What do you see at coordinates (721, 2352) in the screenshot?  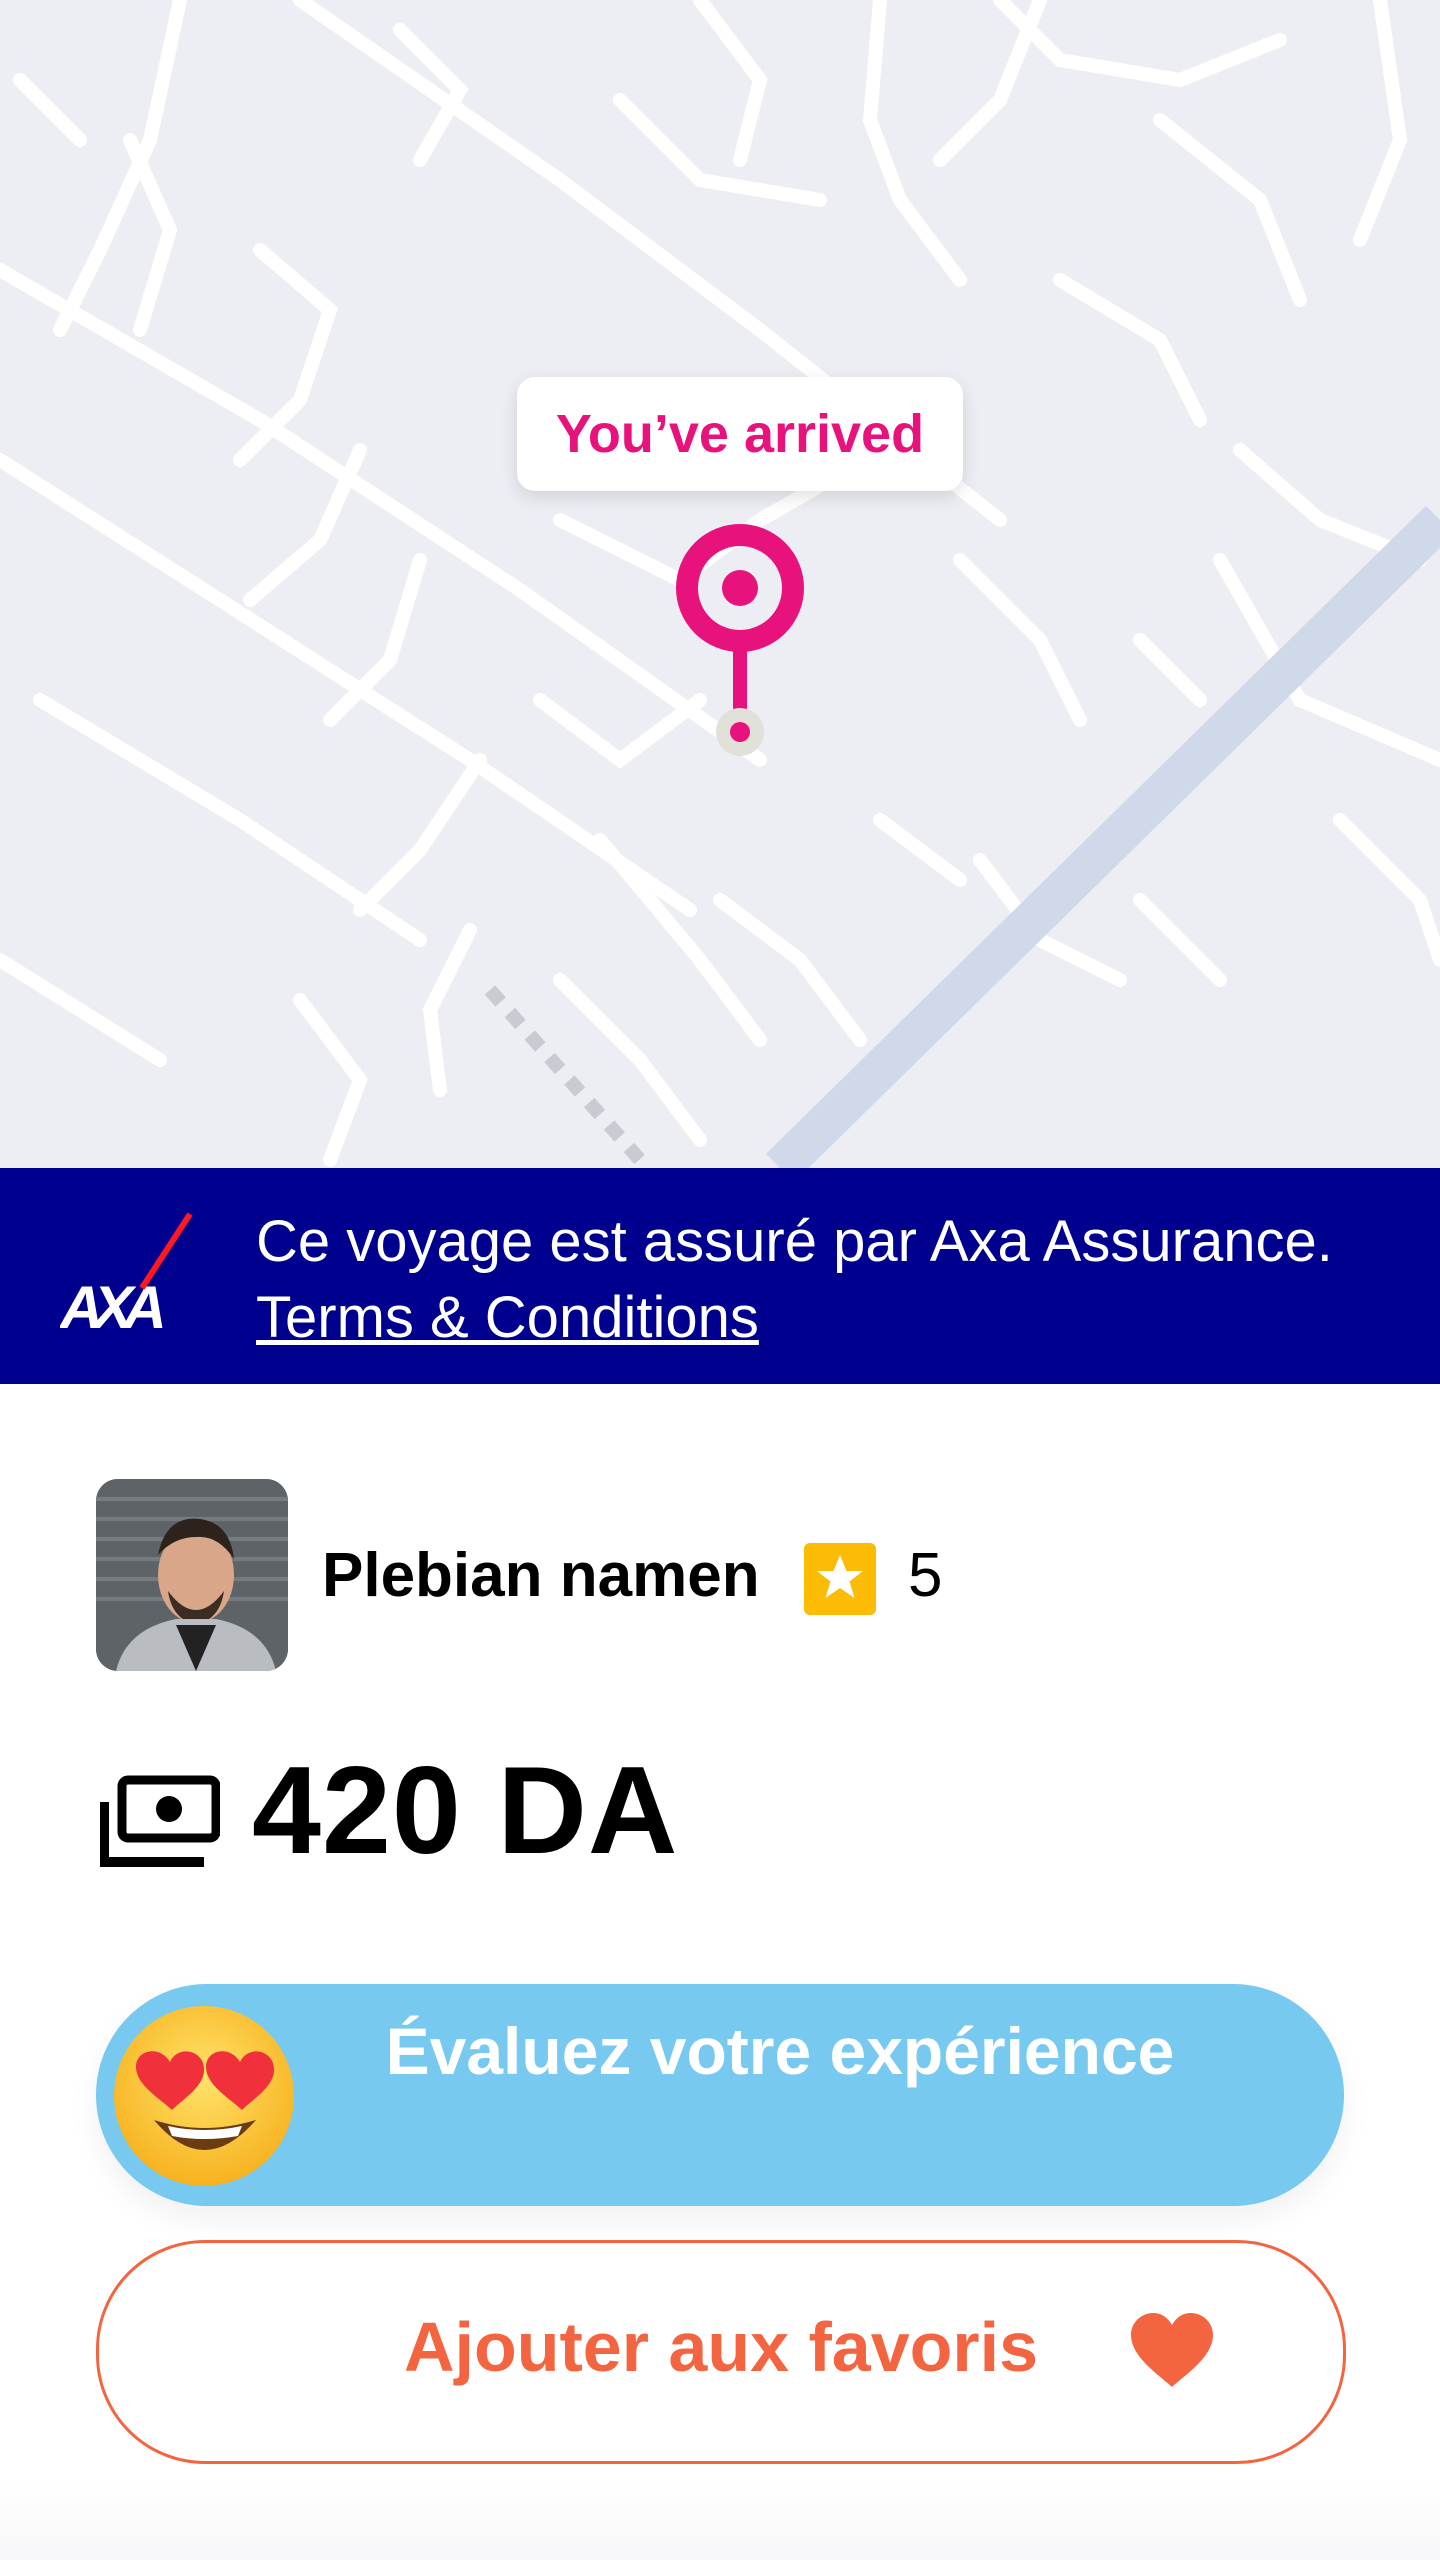 I see `add-to-favorites-button: Ajouter aux favoris` at bounding box center [721, 2352].